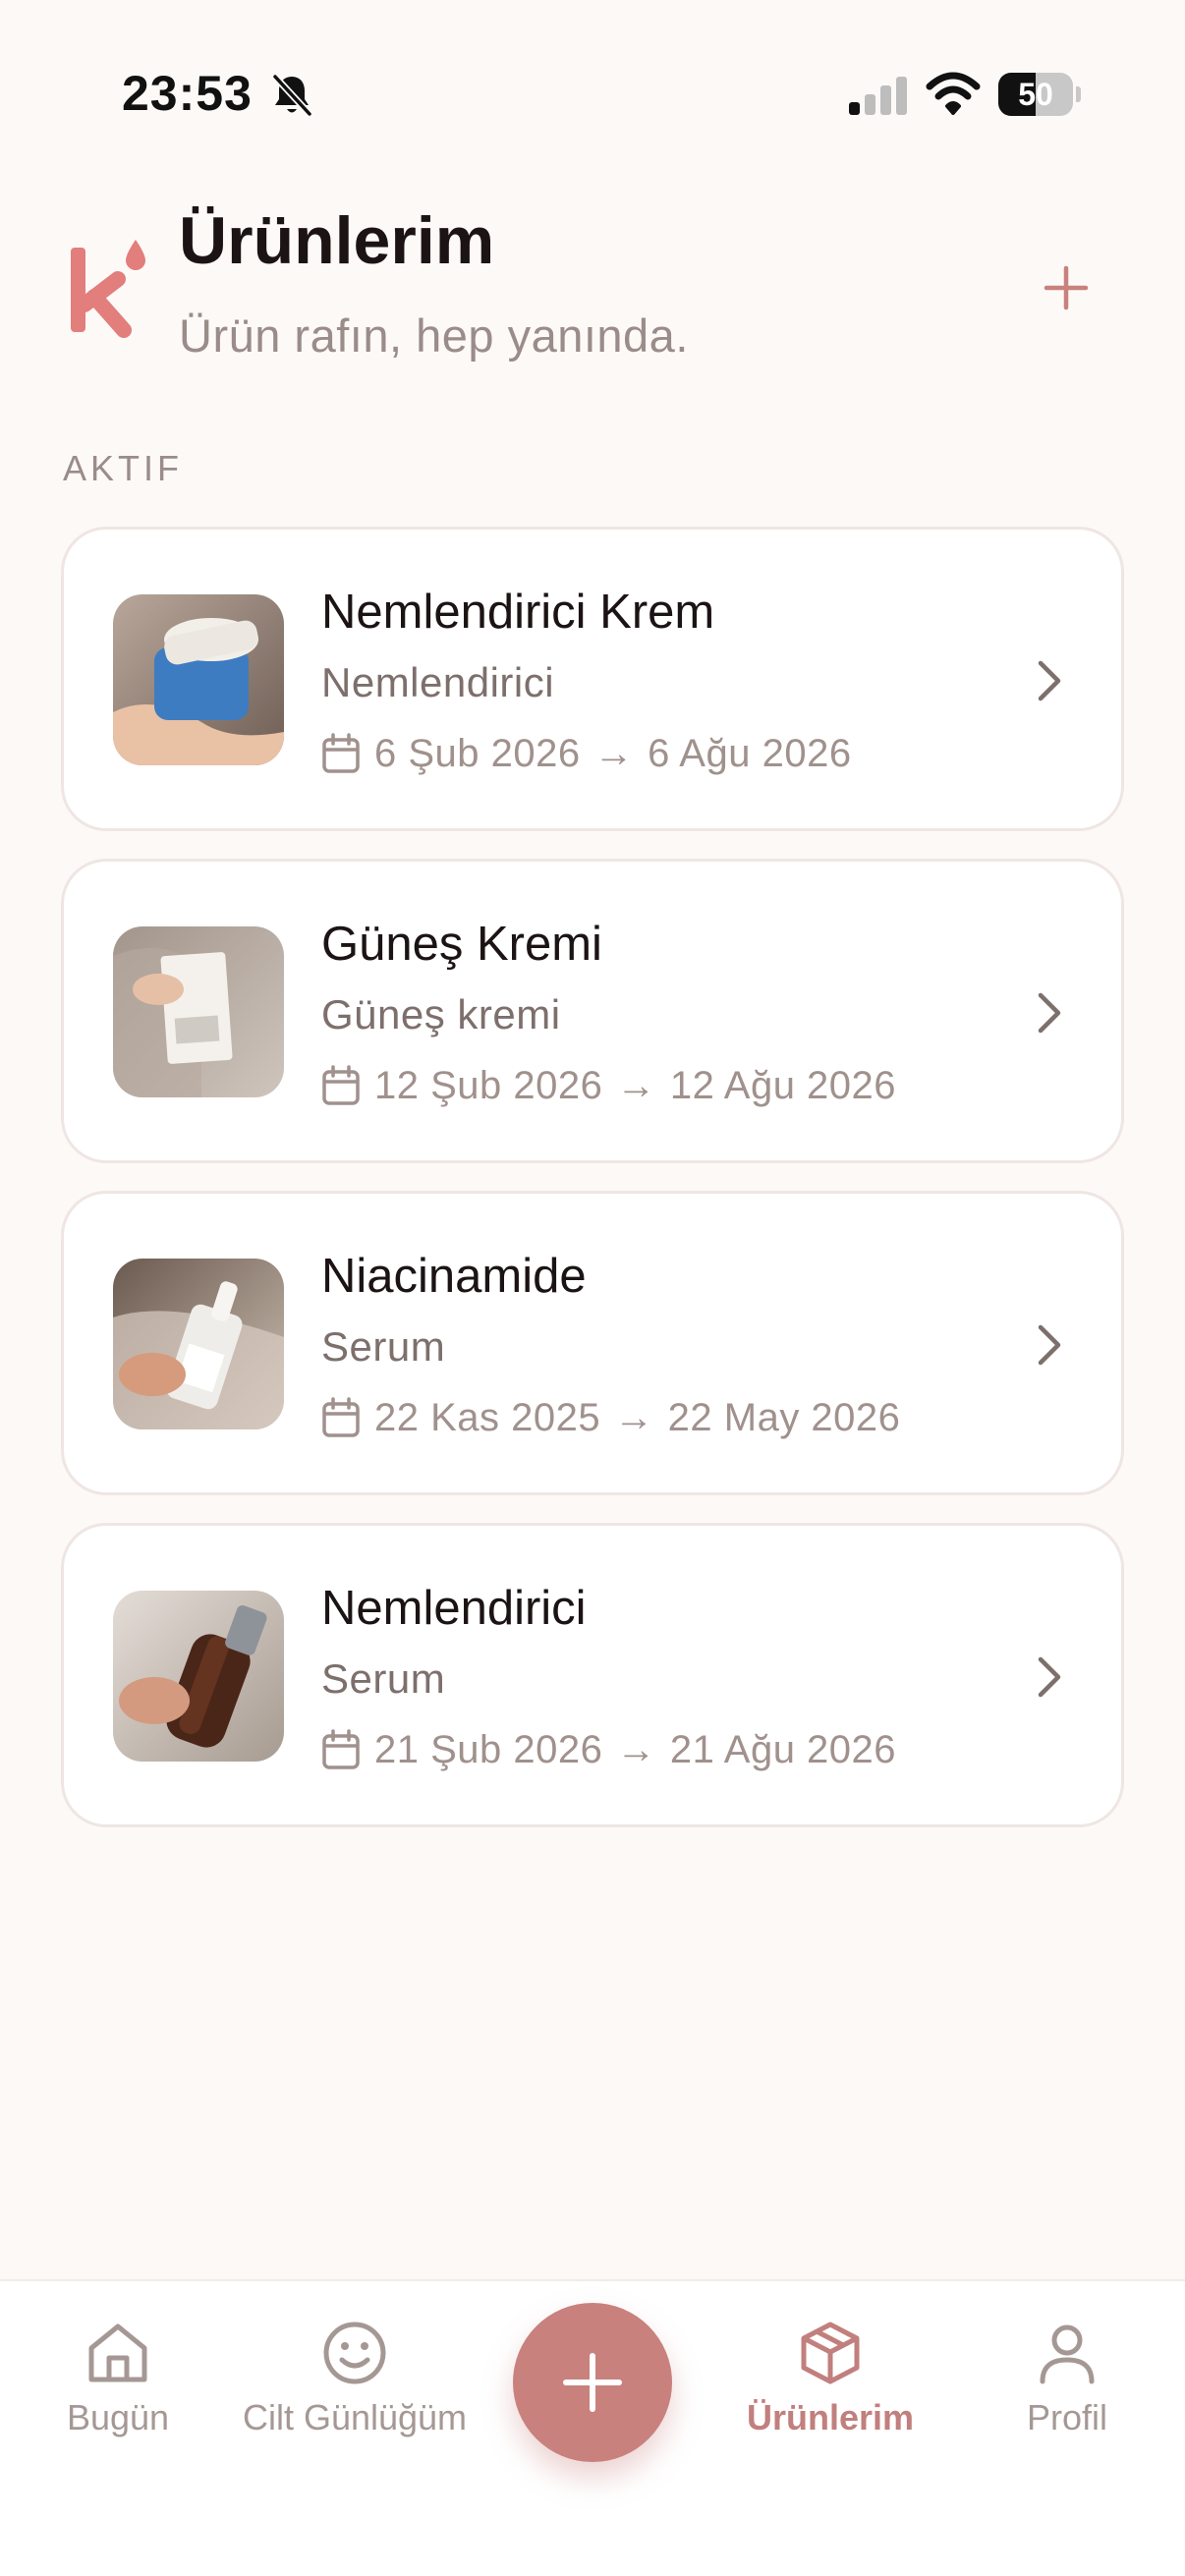 The width and height of the screenshot is (1185, 2576). Describe the element at coordinates (488, 1417) in the screenshot. I see `start-date: 22 Kas 2025` at that location.